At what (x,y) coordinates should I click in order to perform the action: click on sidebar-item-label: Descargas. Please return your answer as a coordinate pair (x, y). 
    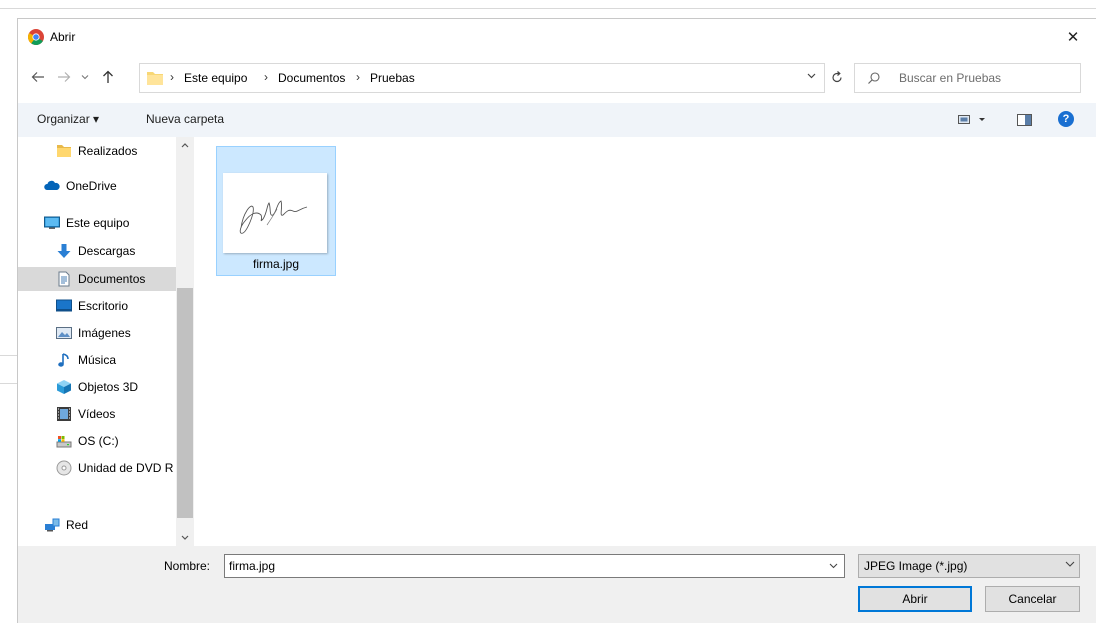
    Looking at the image, I should click on (107, 251).